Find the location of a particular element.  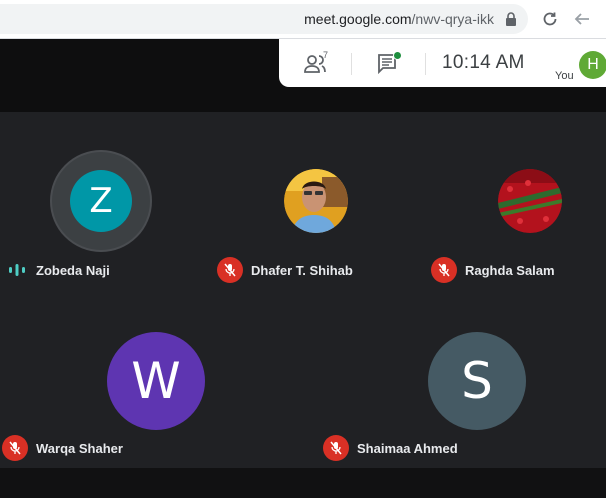

participant-name-row: Shaimaa Ahmed is located at coordinates (390, 448).